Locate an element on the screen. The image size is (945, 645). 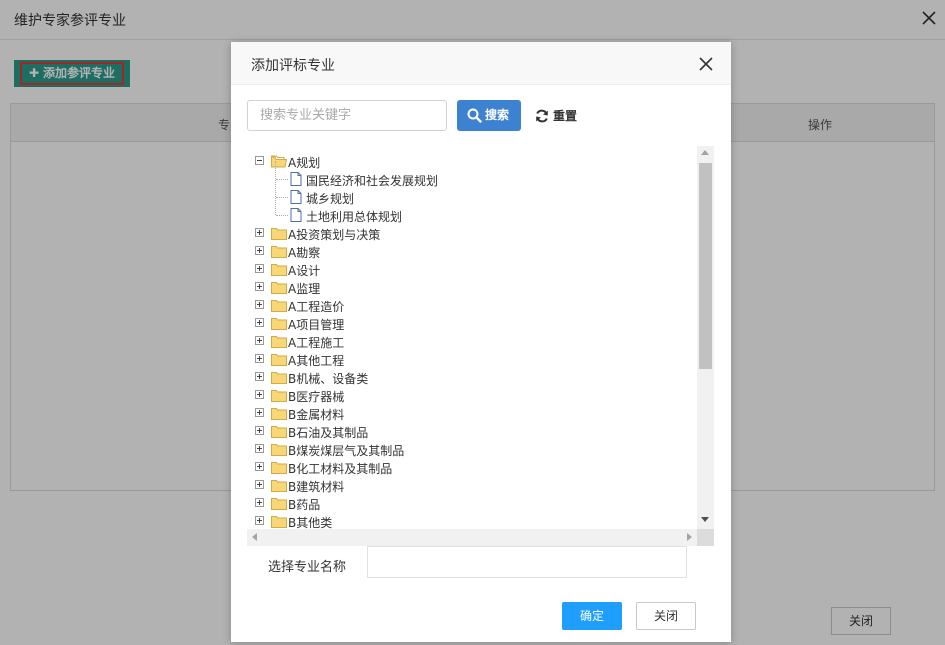
tree-node-label: B金属材料 is located at coordinates (316, 414).